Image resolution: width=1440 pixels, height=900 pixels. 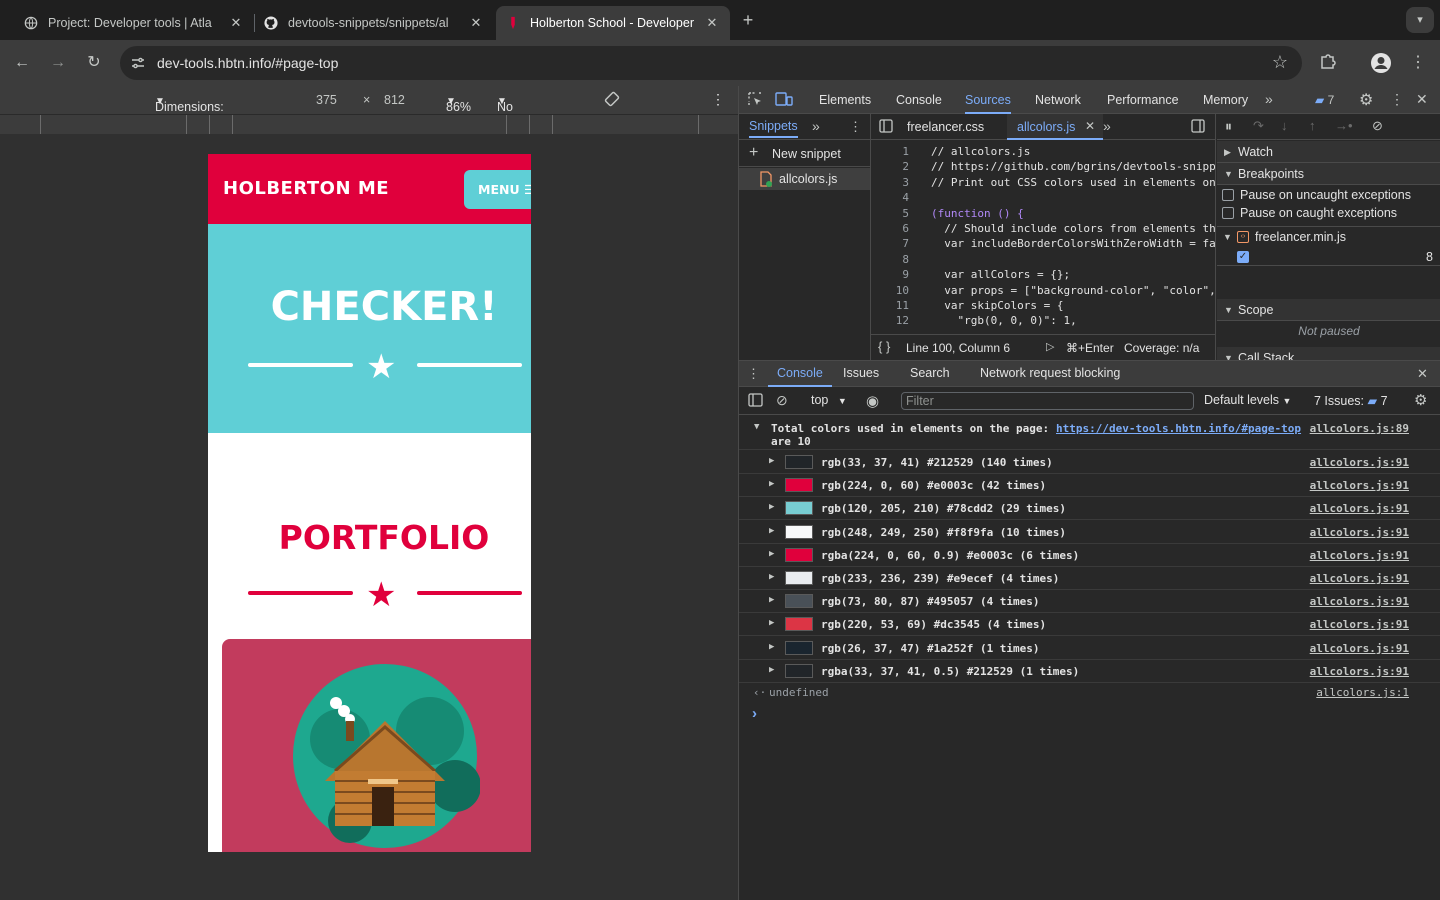 What do you see at coordinates (58, 63) in the screenshot?
I see `forward-button: →` at bounding box center [58, 63].